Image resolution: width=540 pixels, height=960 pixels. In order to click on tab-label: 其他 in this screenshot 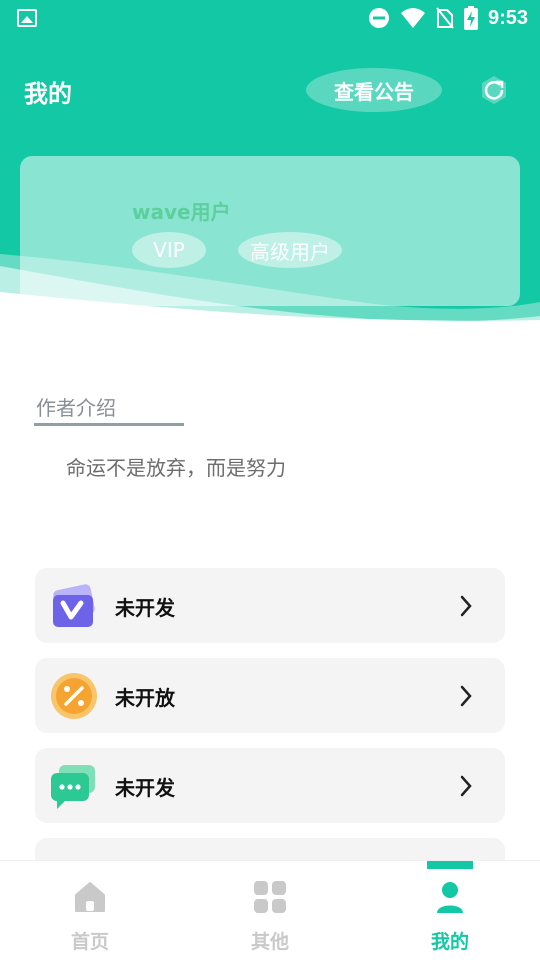, I will do `click(269, 942)`.